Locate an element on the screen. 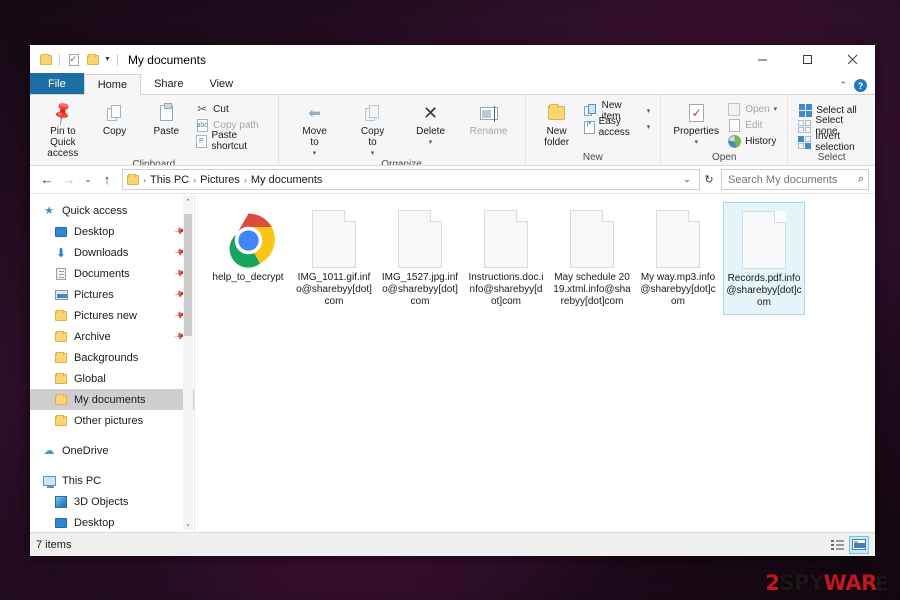  sidebar-item-global: Global is located at coordinates (112, 378).